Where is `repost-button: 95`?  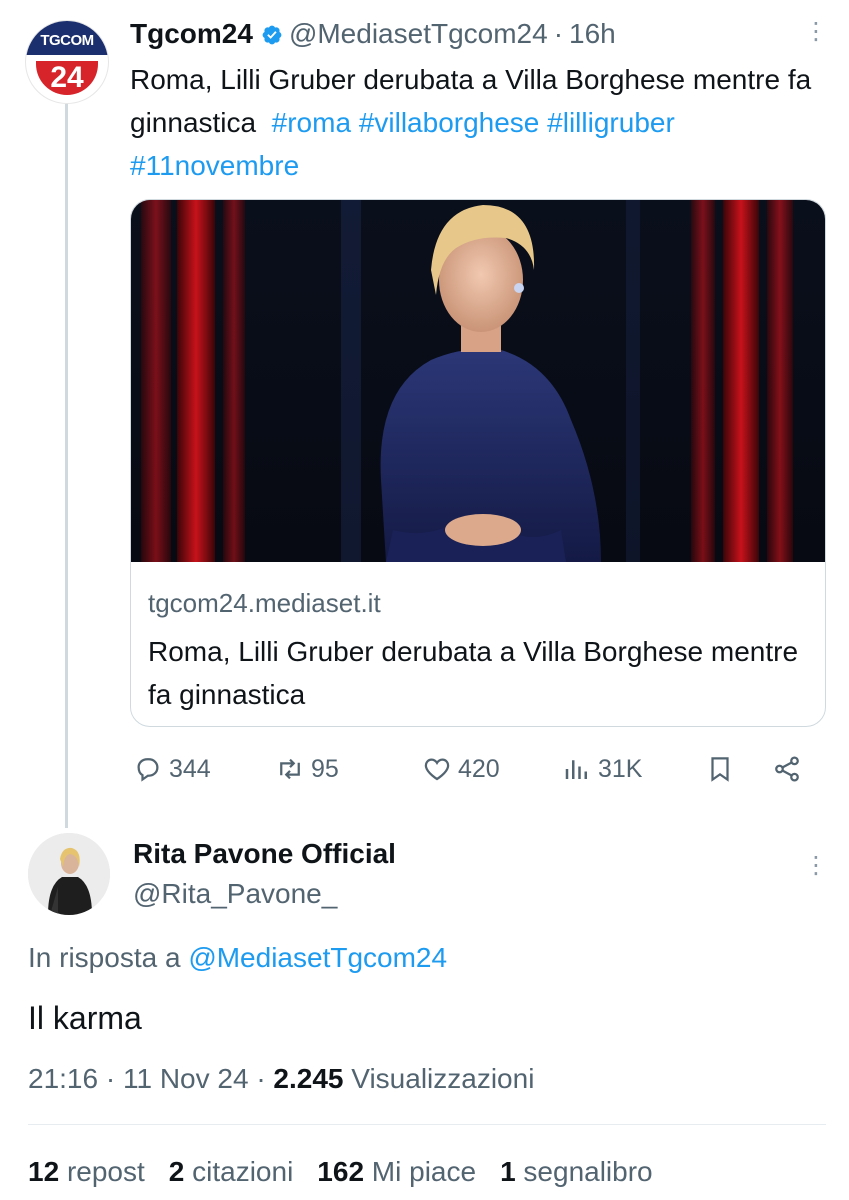 repost-button: 95 is located at coordinates (307, 769).